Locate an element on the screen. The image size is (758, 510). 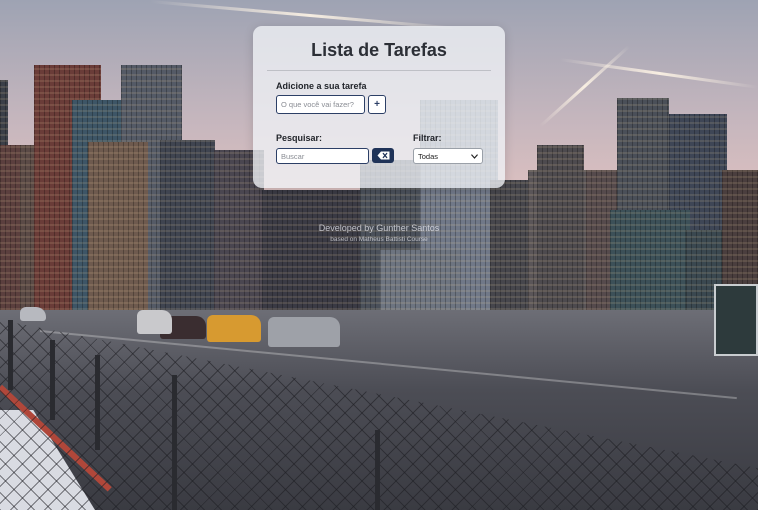
credit-based-on: based on Matheus Battisti Course is located at coordinates (379, 239).